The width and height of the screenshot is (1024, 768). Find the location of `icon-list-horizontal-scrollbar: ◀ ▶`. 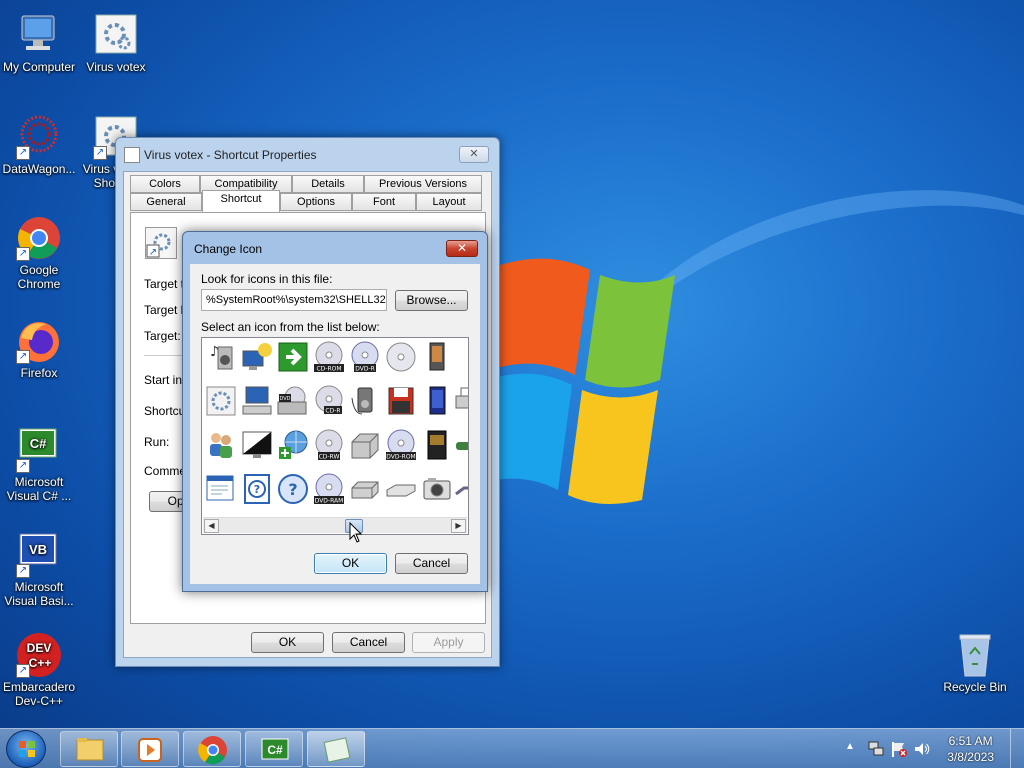

icon-list-horizontal-scrollbar: ◀ ▶ is located at coordinates (335, 525).